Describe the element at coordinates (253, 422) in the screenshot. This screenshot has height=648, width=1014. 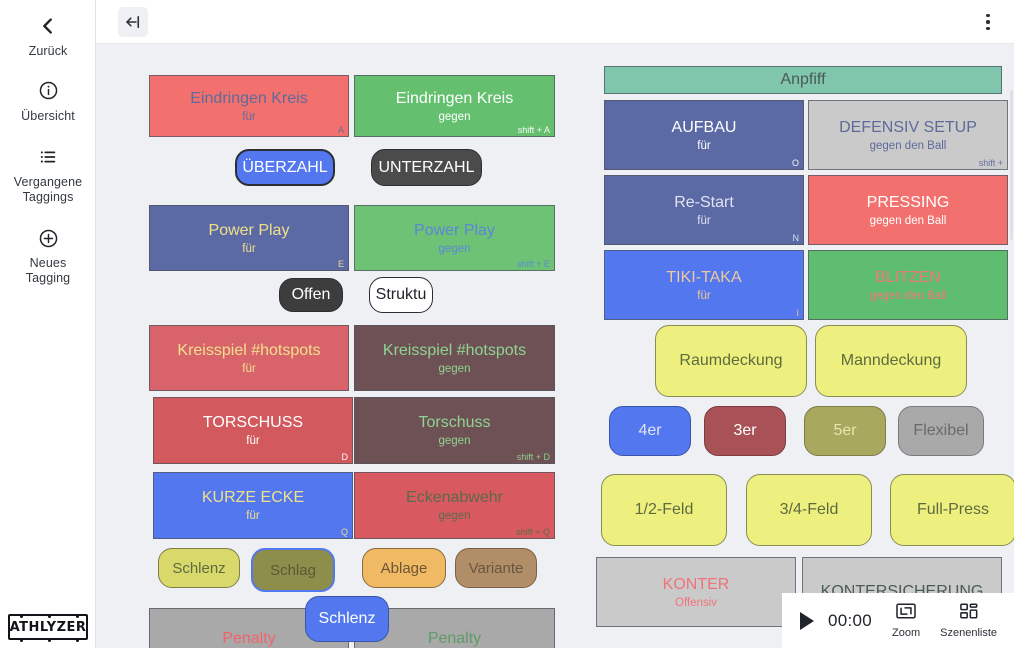
I see `tag-tile-title: TORSCHUSS` at that location.